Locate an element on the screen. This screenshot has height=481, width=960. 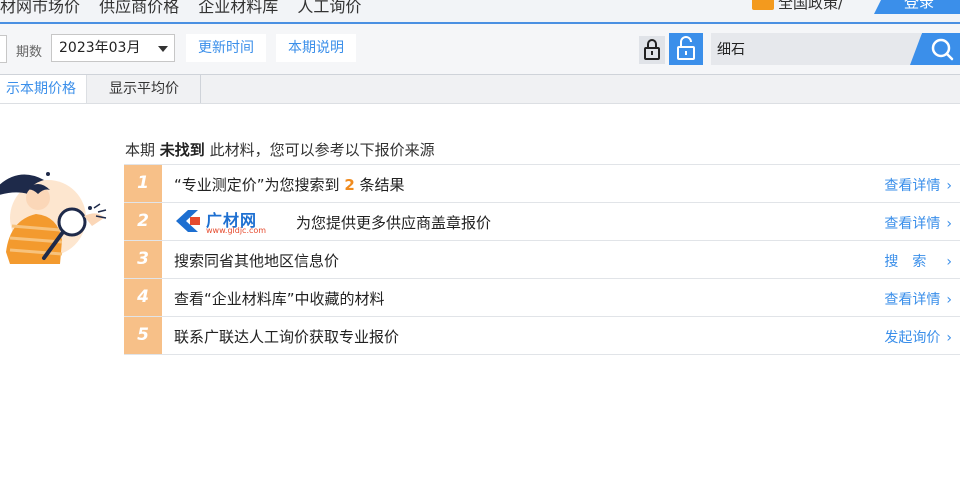
result-count: 2 is located at coordinates (349, 185).